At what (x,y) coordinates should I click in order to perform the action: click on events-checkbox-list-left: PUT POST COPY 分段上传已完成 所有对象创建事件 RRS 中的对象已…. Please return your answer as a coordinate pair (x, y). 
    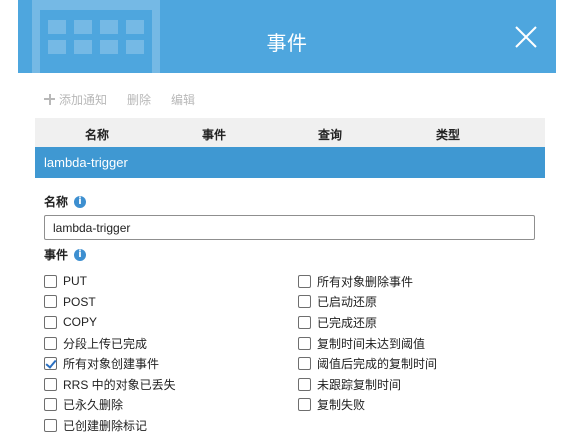
    Looking at the image, I should click on (110, 352).